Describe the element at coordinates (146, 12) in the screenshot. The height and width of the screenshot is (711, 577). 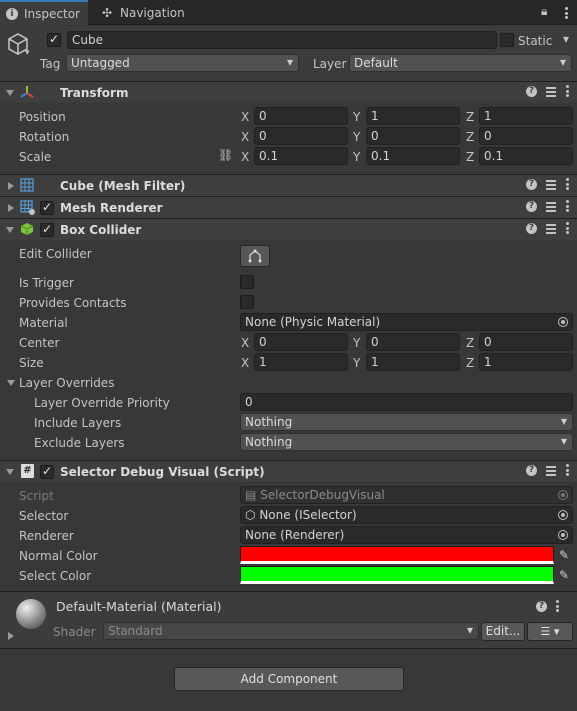
I see `tab-navigation: ✣ Navigation` at that location.